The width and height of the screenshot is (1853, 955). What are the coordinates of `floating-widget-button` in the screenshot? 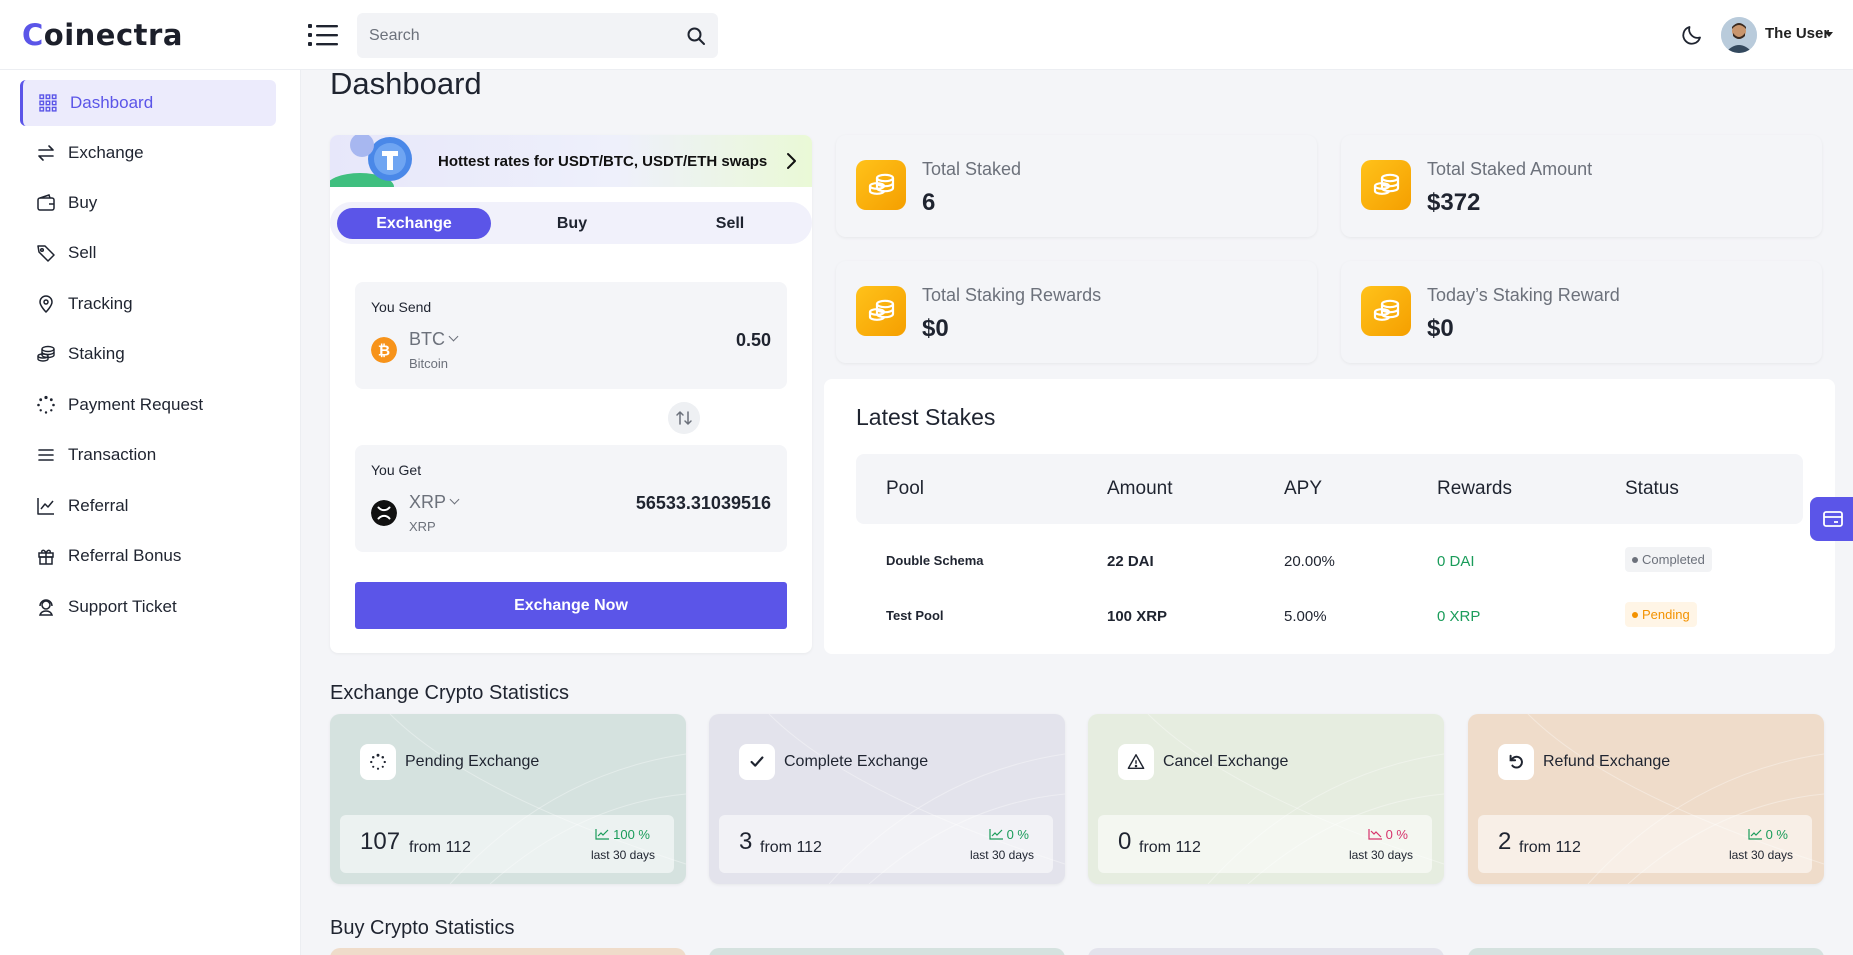 It's located at (1831, 519).